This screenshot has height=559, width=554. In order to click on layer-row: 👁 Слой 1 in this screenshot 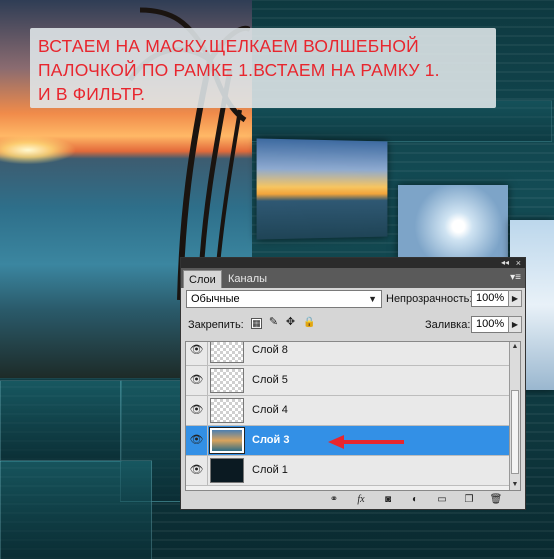, I will do `click(348, 471)`.